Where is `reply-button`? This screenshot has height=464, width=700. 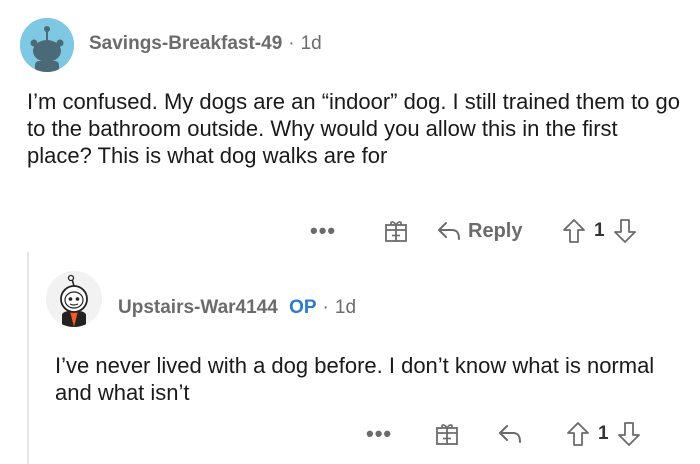
reply-button is located at coordinates (510, 434).